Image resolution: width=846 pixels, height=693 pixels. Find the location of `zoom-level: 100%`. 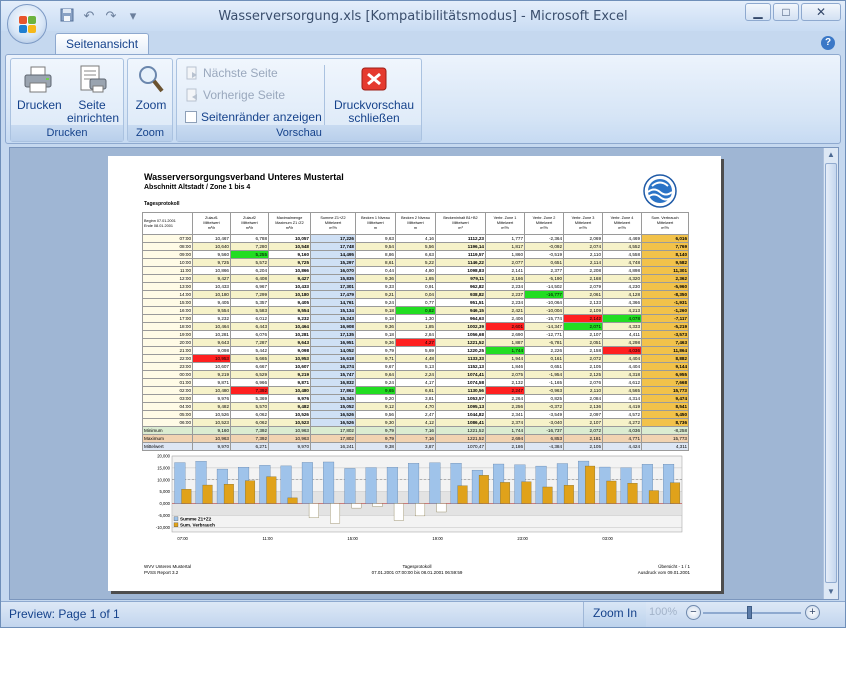

zoom-level: 100% is located at coordinates (663, 612).